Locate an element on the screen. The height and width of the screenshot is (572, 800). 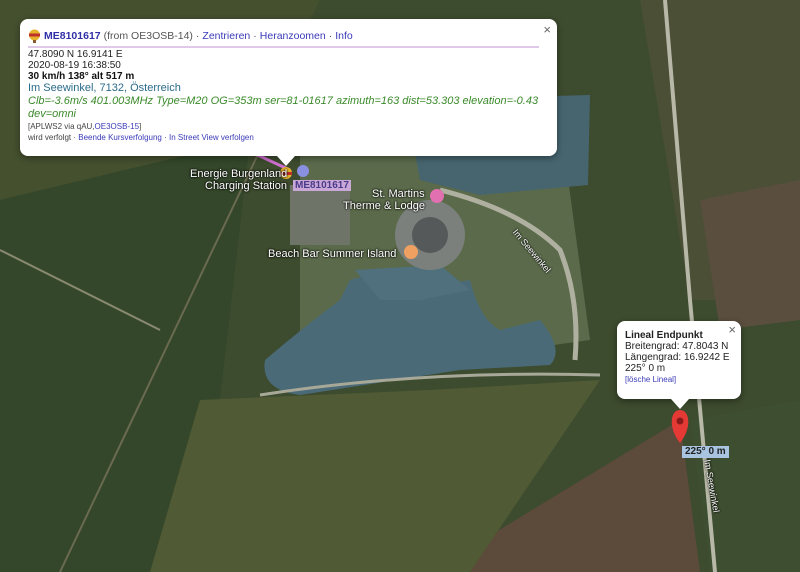
path-station-link: OE3OSB-15 is located at coordinates (117, 126).